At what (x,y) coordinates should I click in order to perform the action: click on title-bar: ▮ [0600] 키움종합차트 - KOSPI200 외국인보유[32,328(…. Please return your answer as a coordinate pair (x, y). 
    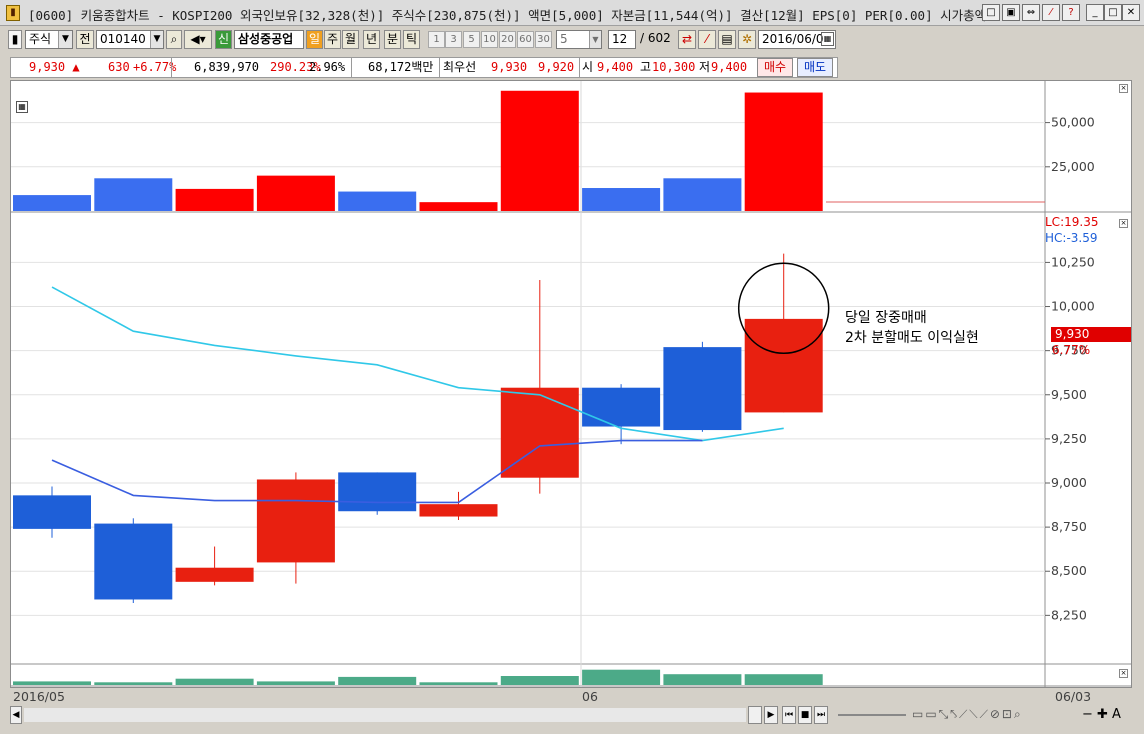
    Looking at the image, I should click on (572, 13).